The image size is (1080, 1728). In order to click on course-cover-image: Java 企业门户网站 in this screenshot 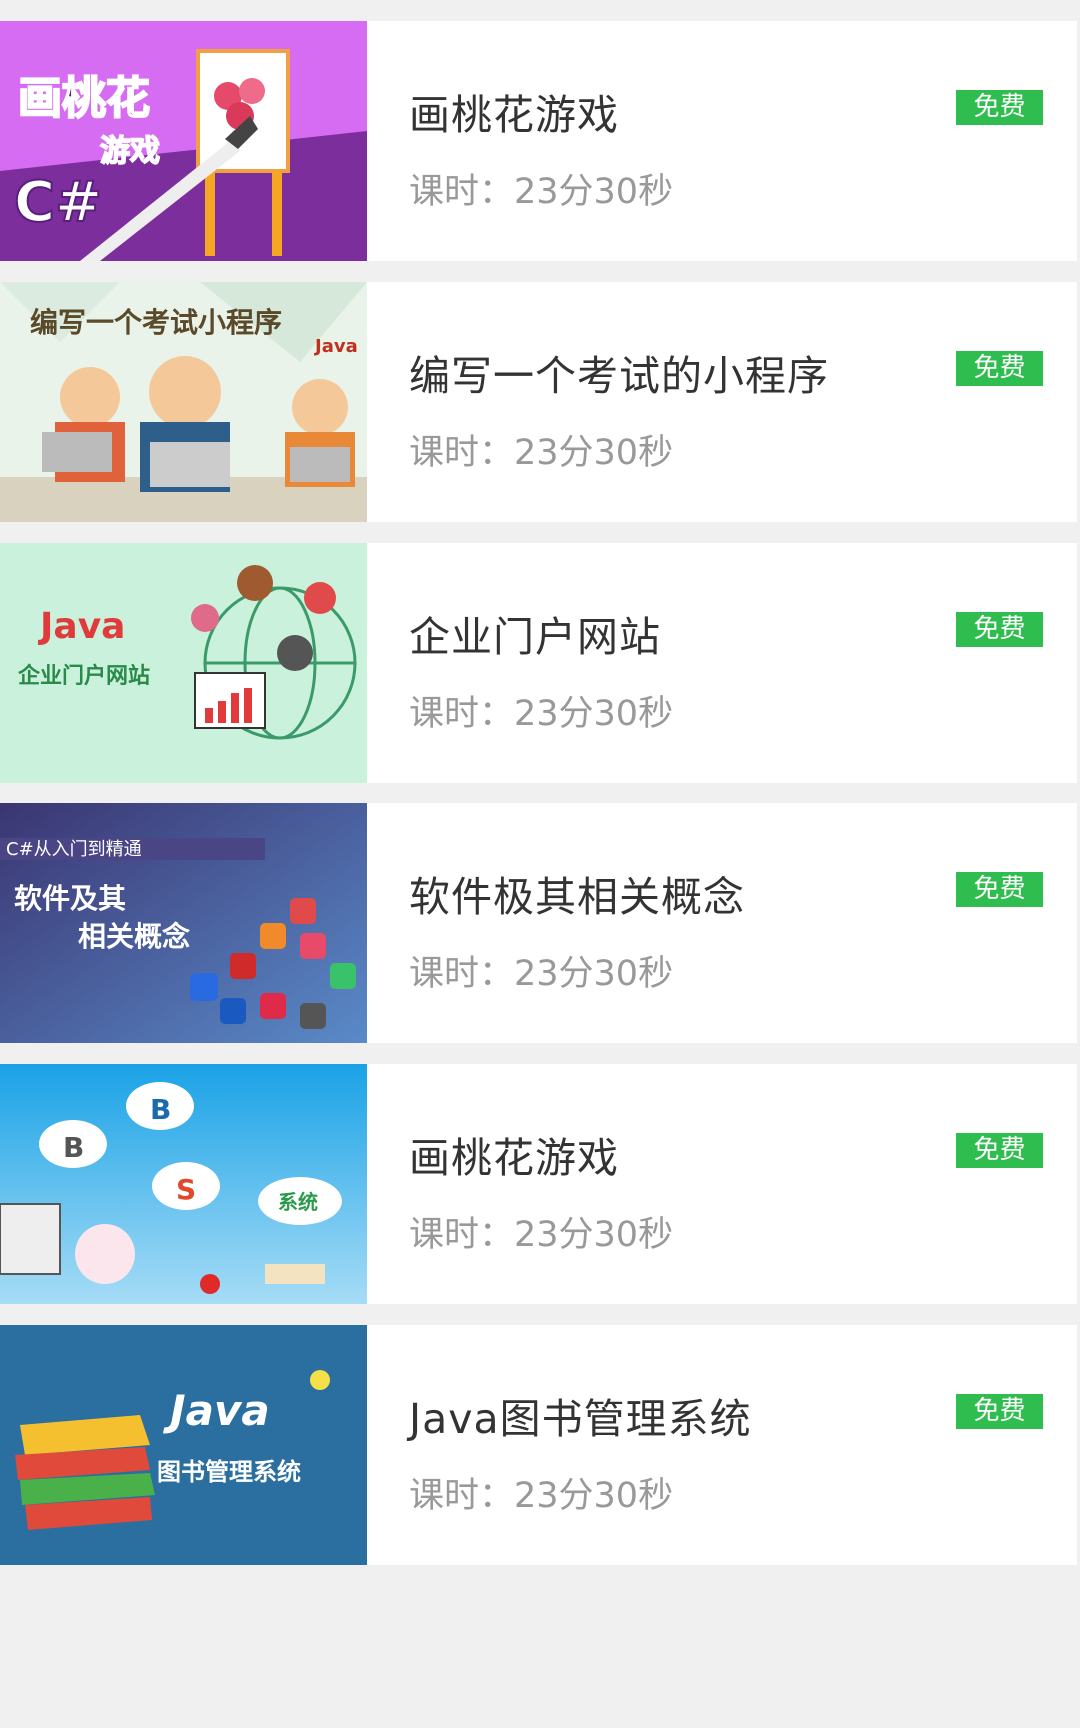, I will do `click(183, 663)`.